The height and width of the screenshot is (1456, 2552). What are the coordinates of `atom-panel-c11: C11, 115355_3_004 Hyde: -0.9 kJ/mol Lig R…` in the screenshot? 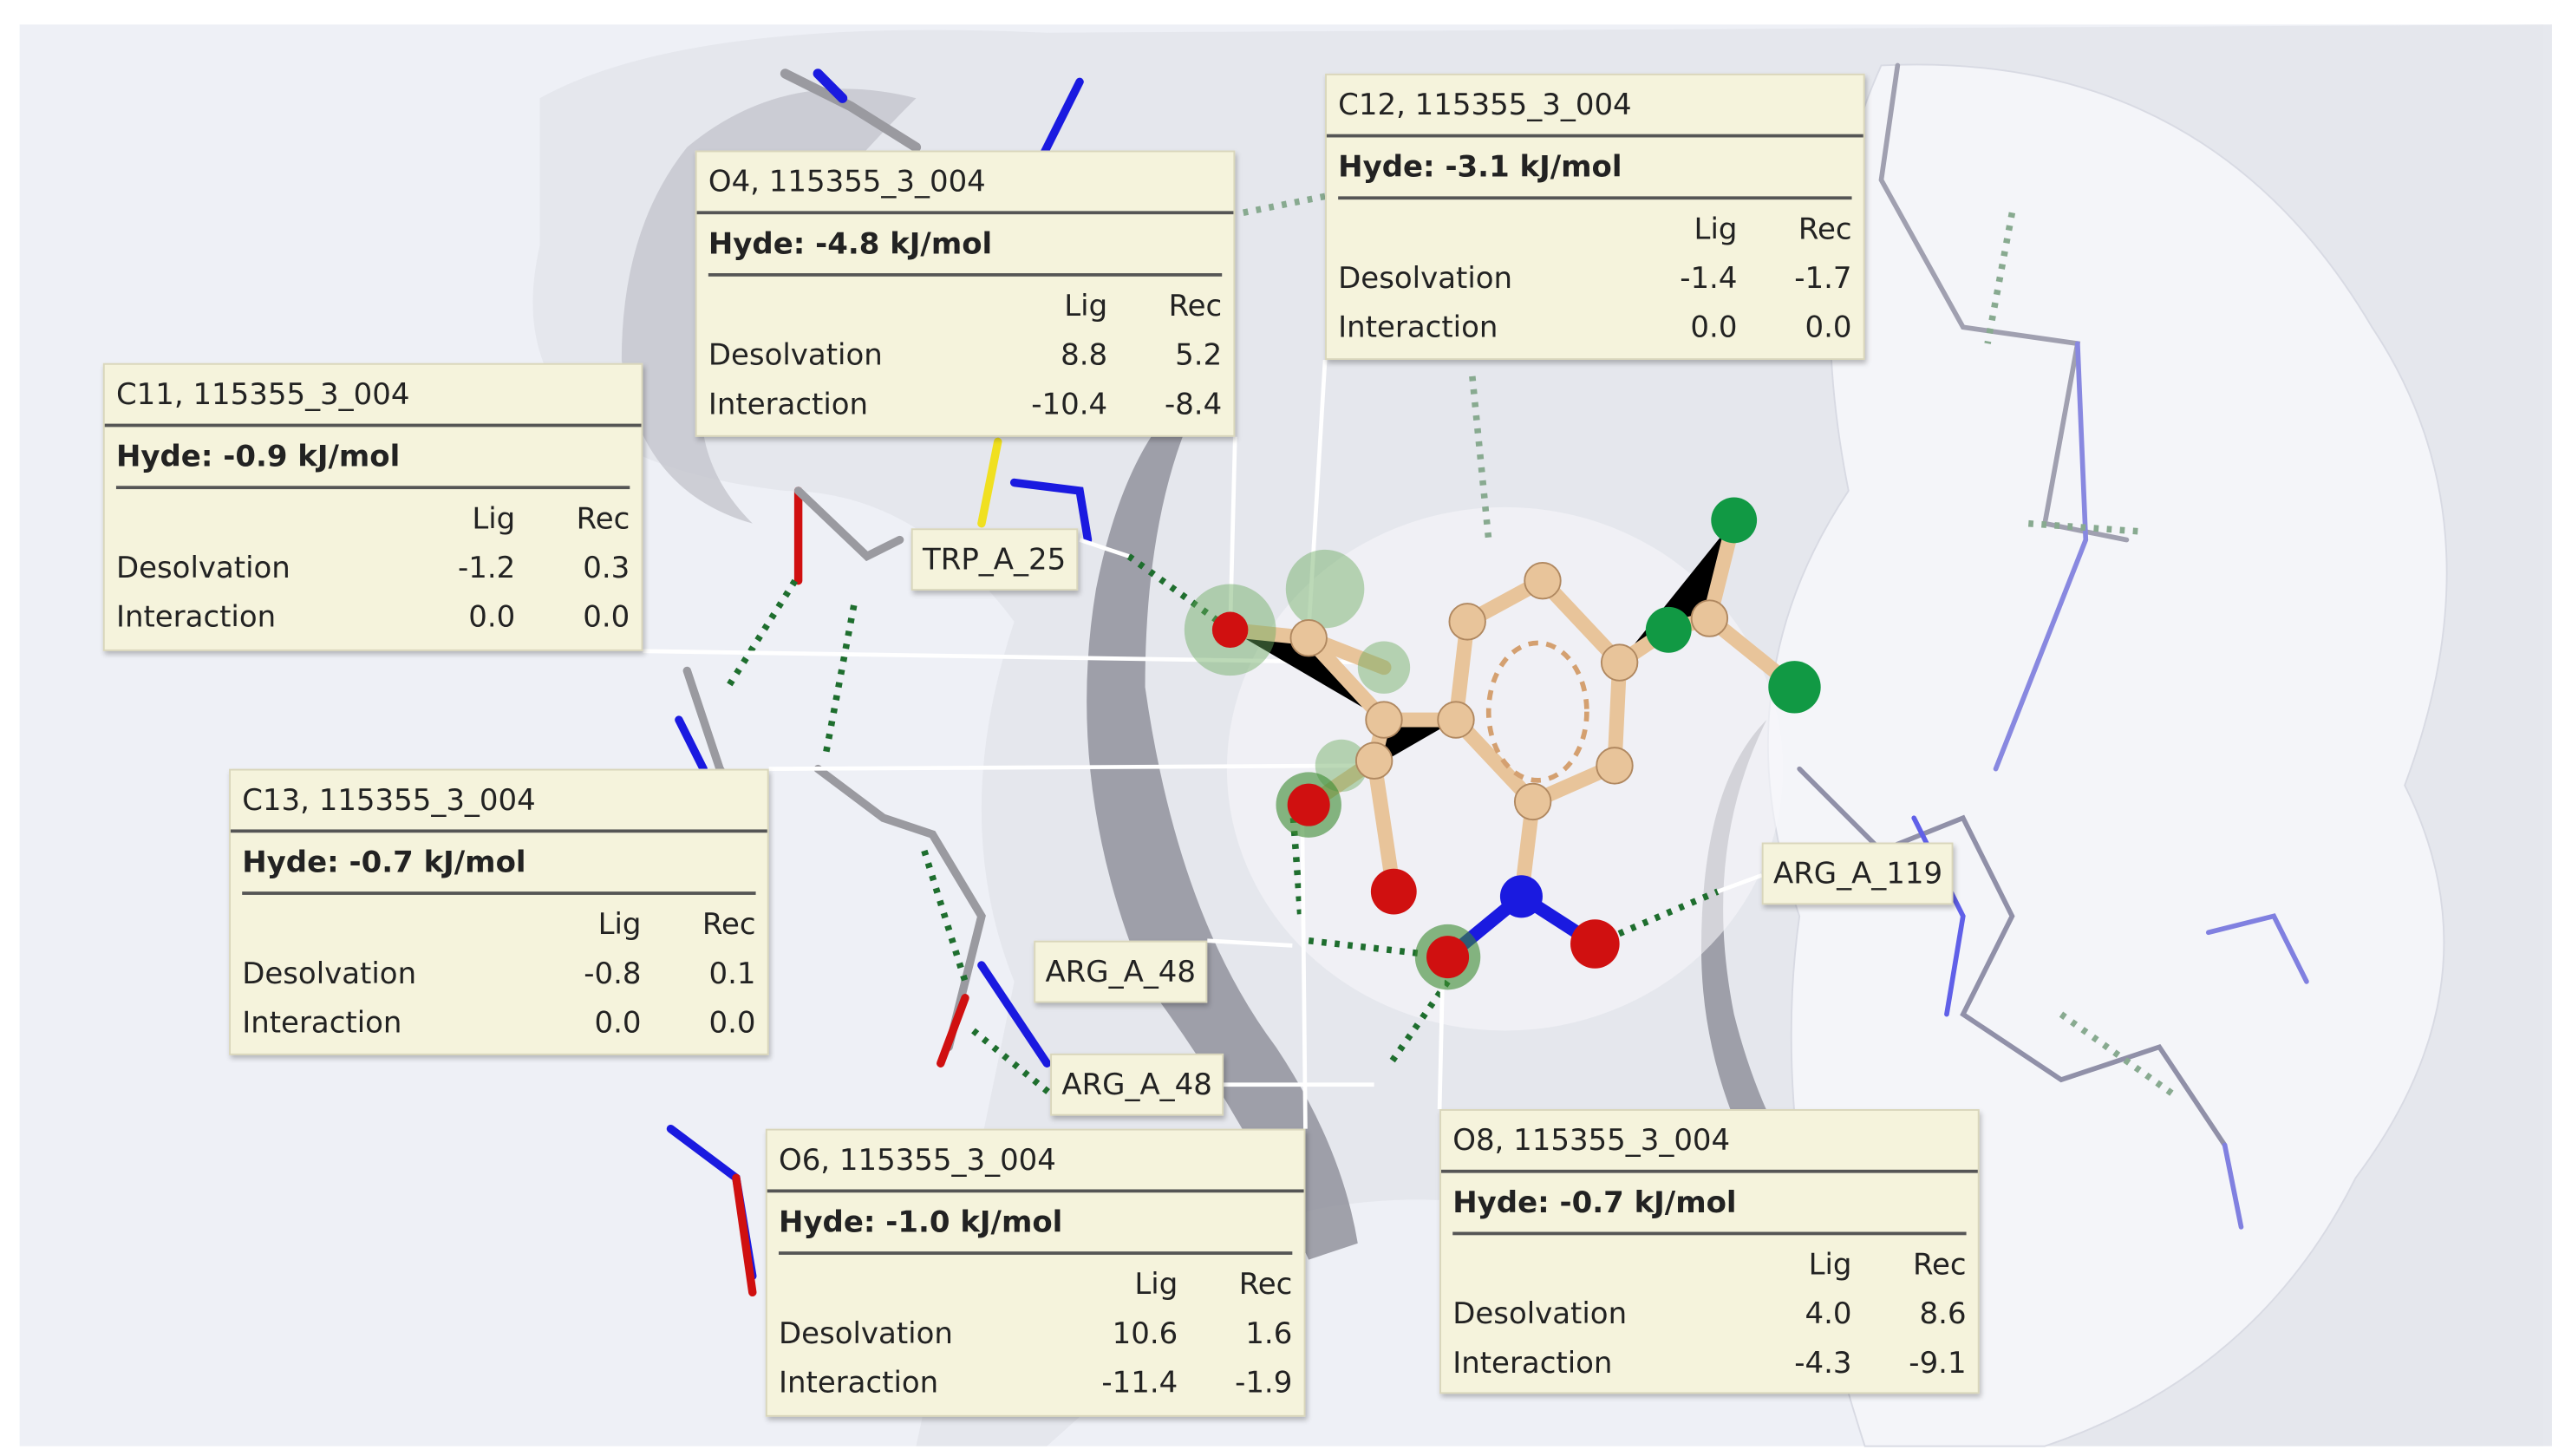 It's located at (372, 506).